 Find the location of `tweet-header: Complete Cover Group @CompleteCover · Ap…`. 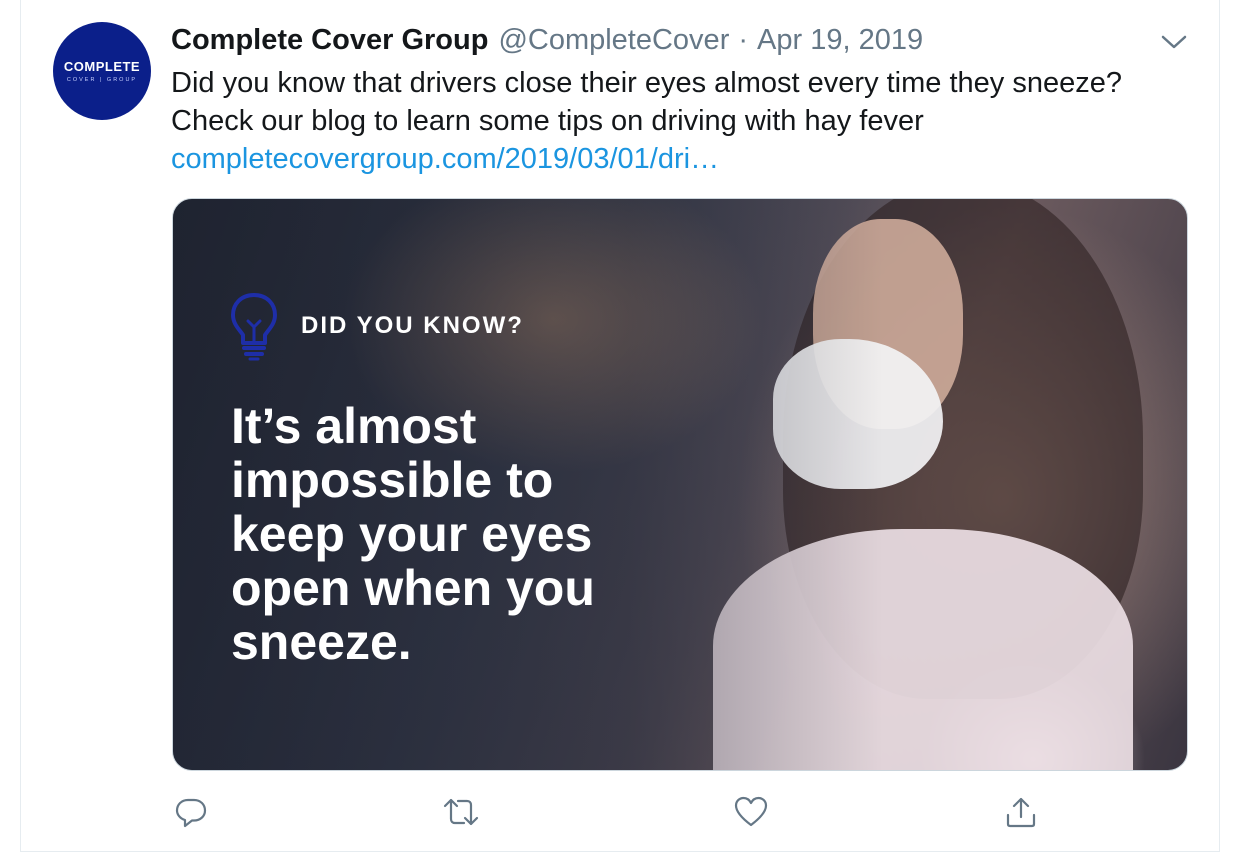

tweet-header: Complete Cover Group @CompleteCover · Ap… is located at coordinates (547, 42).